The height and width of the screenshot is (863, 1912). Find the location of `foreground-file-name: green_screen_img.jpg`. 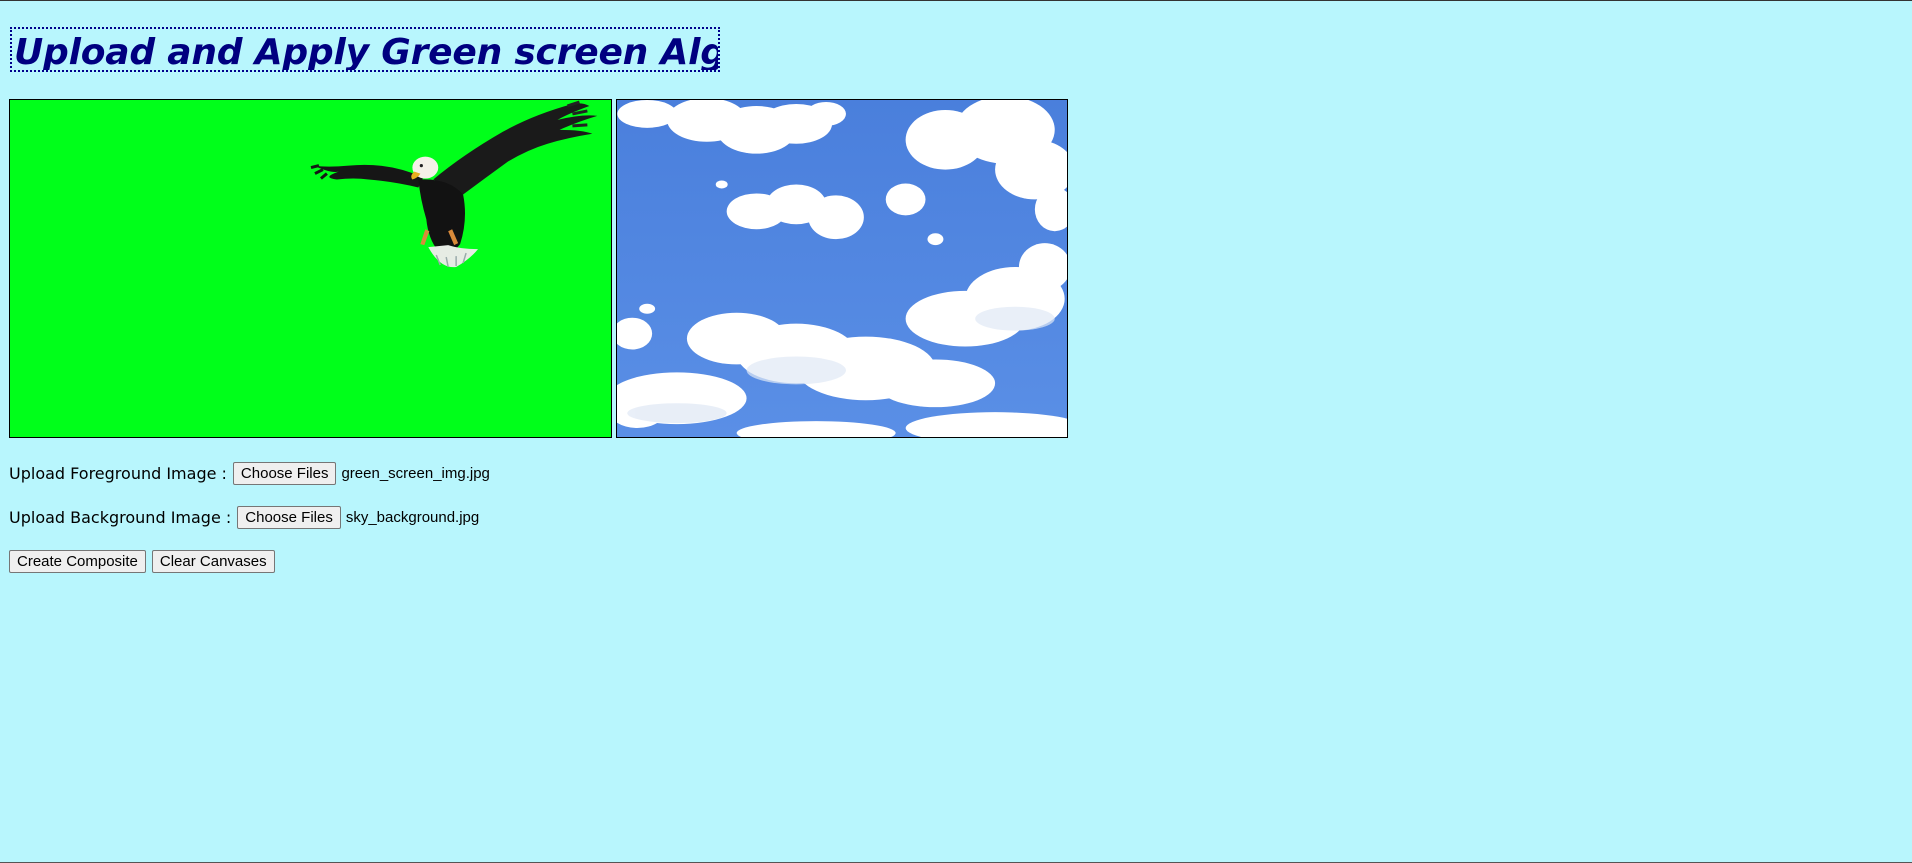

foreground-file-name: green_screen_img.jpg is located at coordinates (415, 473).